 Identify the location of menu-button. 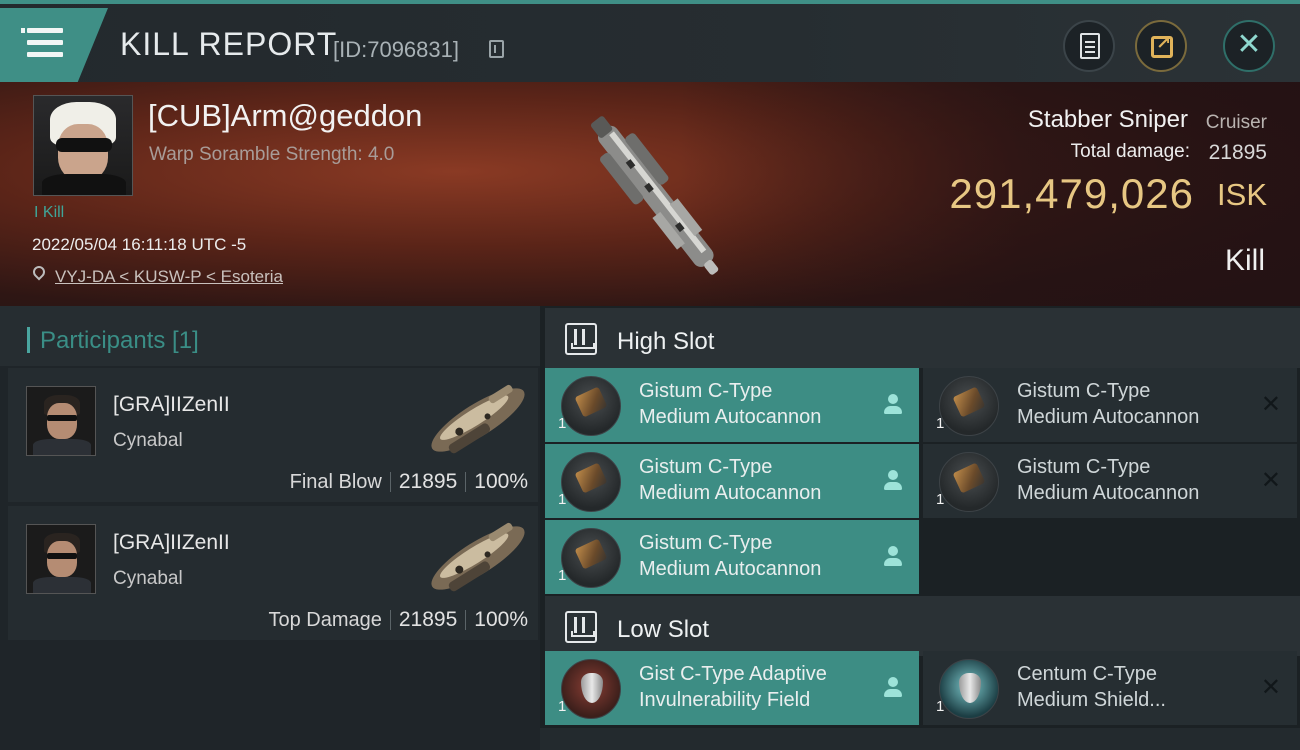
(54, 45).